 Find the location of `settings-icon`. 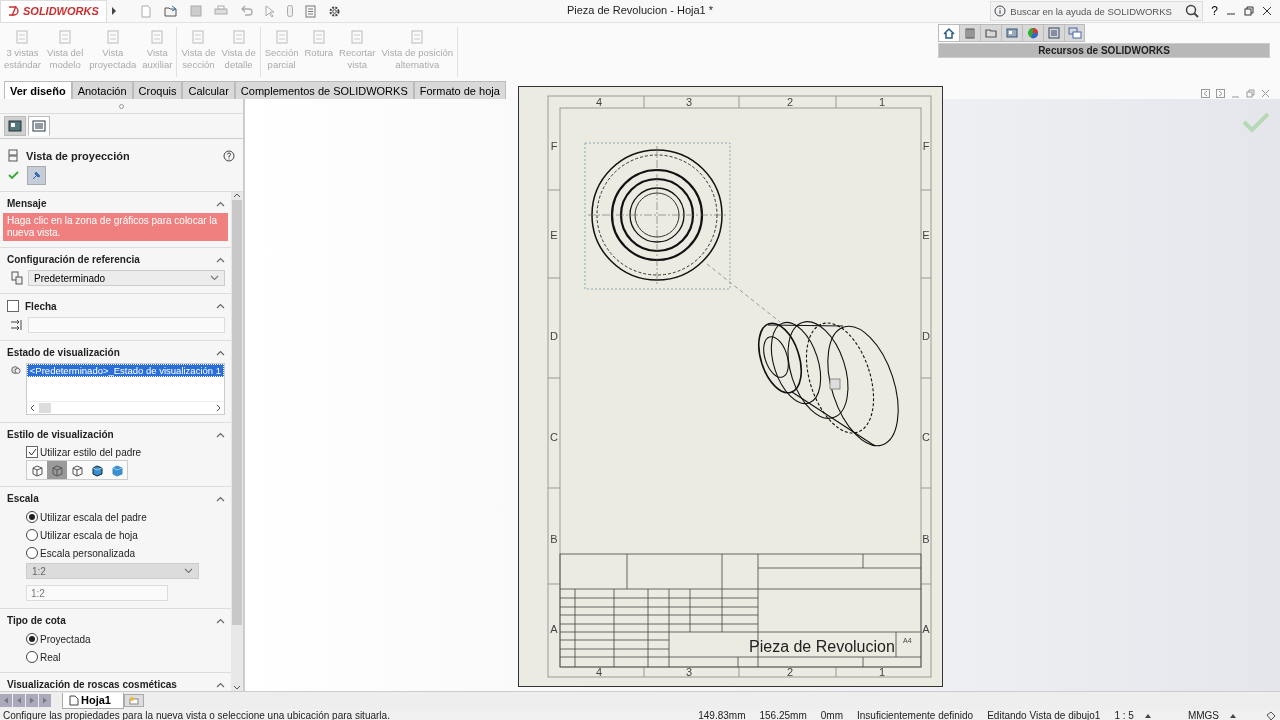

settings-icon is located at coordinates (334, 11).